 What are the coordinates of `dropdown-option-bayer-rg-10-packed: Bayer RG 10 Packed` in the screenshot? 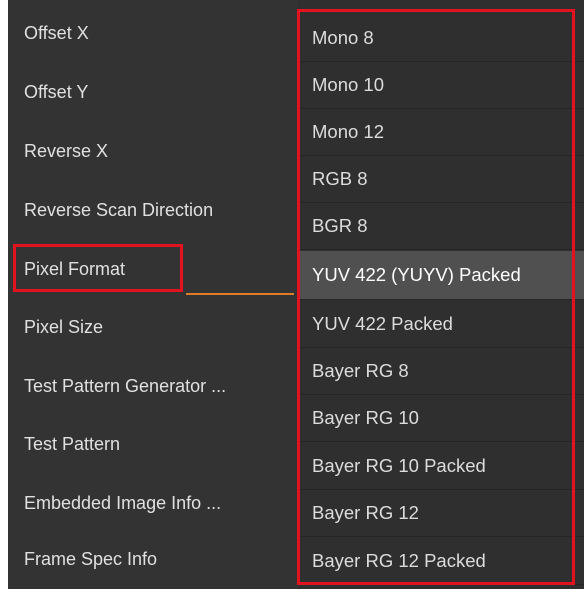 It's located at (441, 466).